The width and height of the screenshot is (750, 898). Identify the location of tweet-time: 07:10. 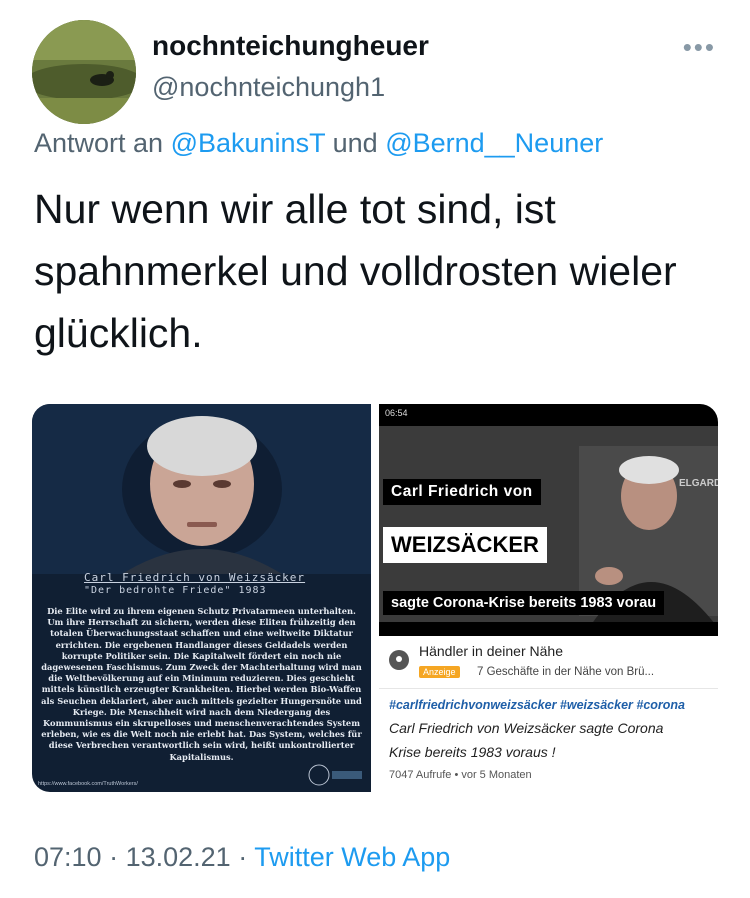
(68, 857).